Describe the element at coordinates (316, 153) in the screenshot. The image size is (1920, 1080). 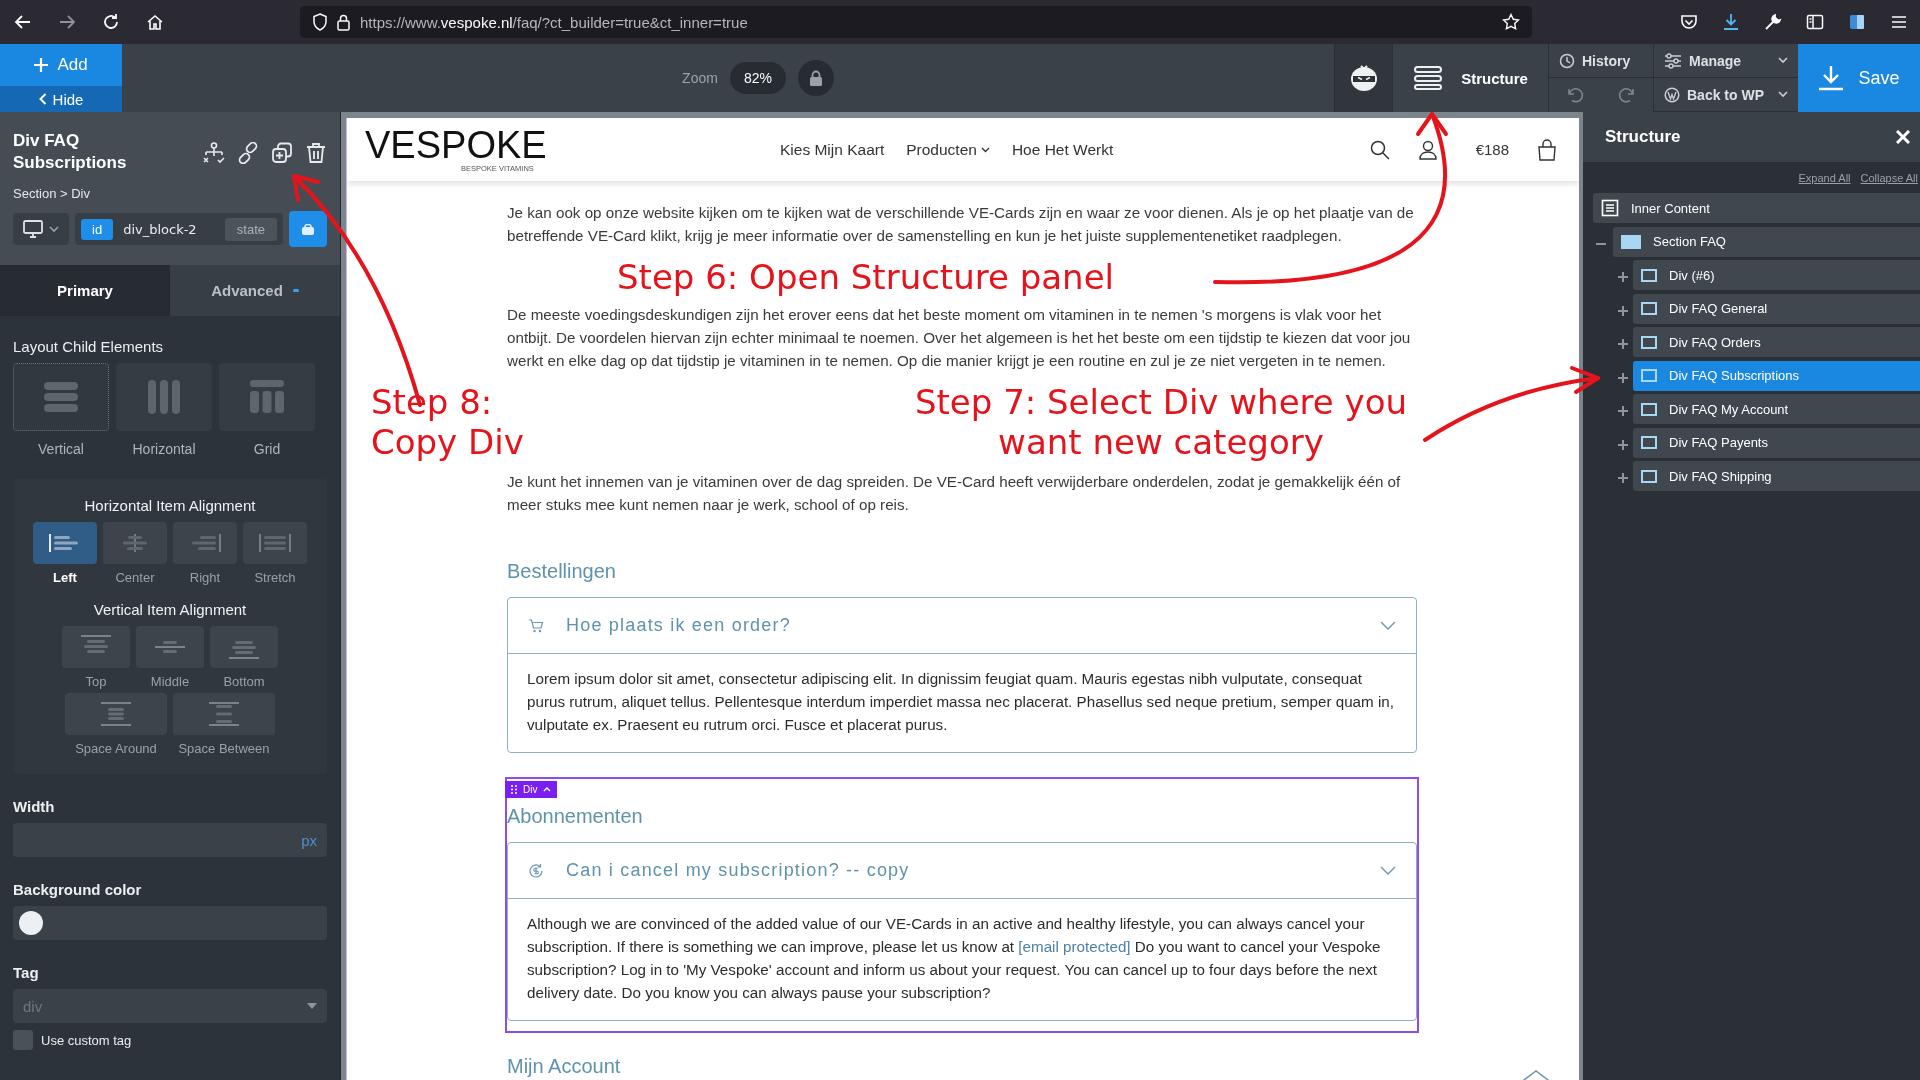
I see `trash-icon` at that location.